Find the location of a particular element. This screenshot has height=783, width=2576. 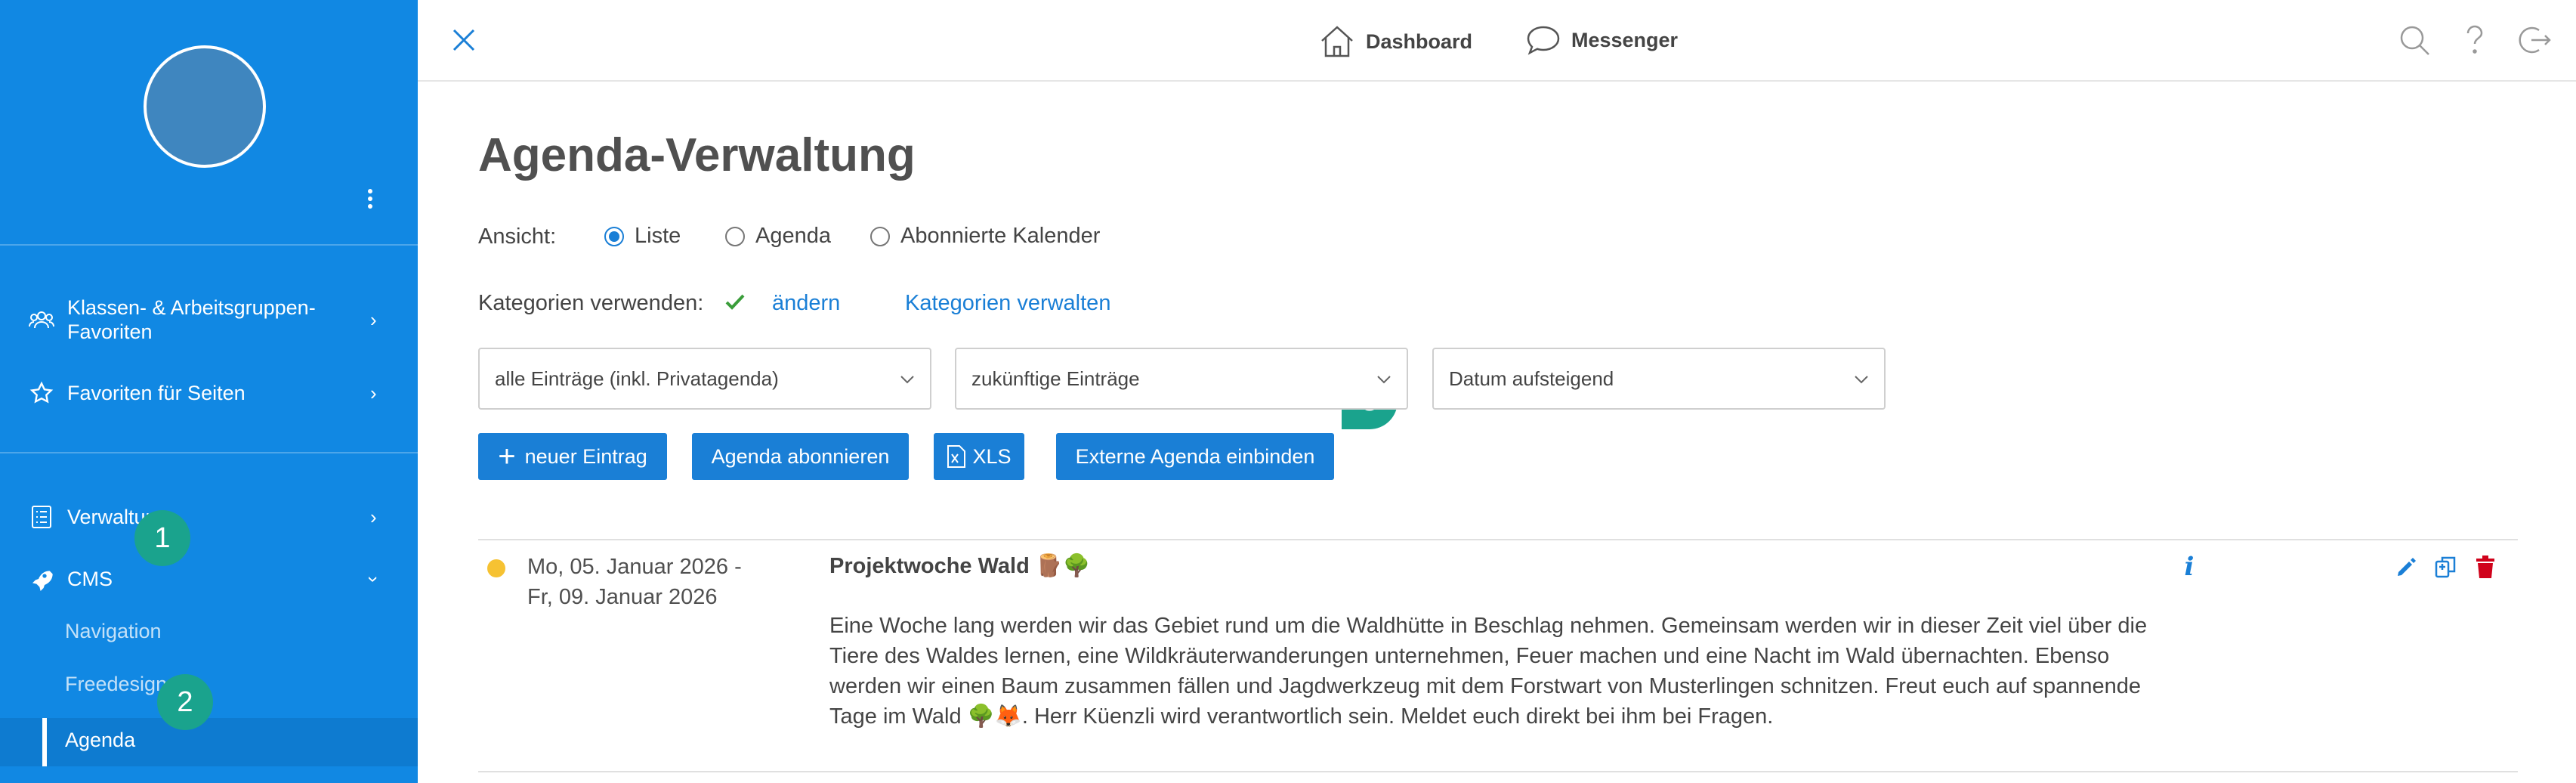

sidebar-subitem-label: Agenda is located at coordinates (100, 740).